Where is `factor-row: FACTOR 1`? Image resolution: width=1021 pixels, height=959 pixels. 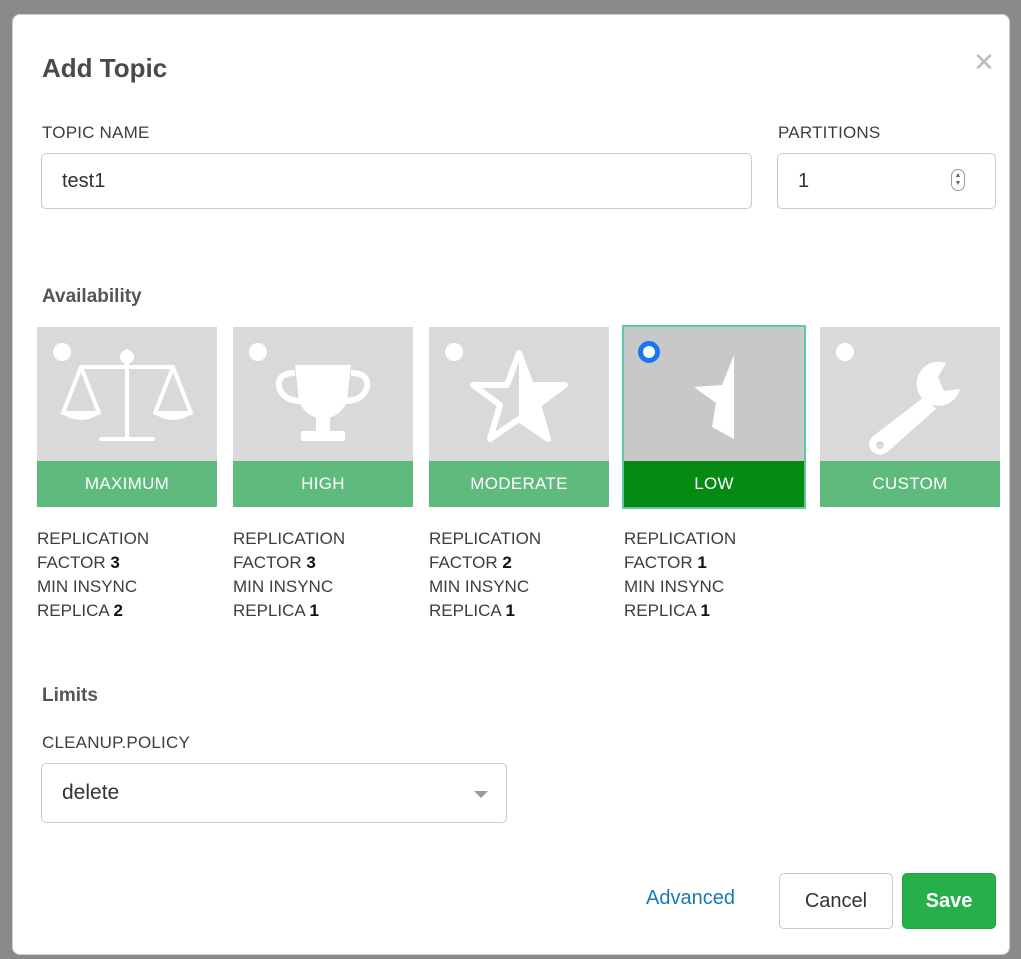
factor-row: FACTOR 1 is located at coordinates (714, 563).